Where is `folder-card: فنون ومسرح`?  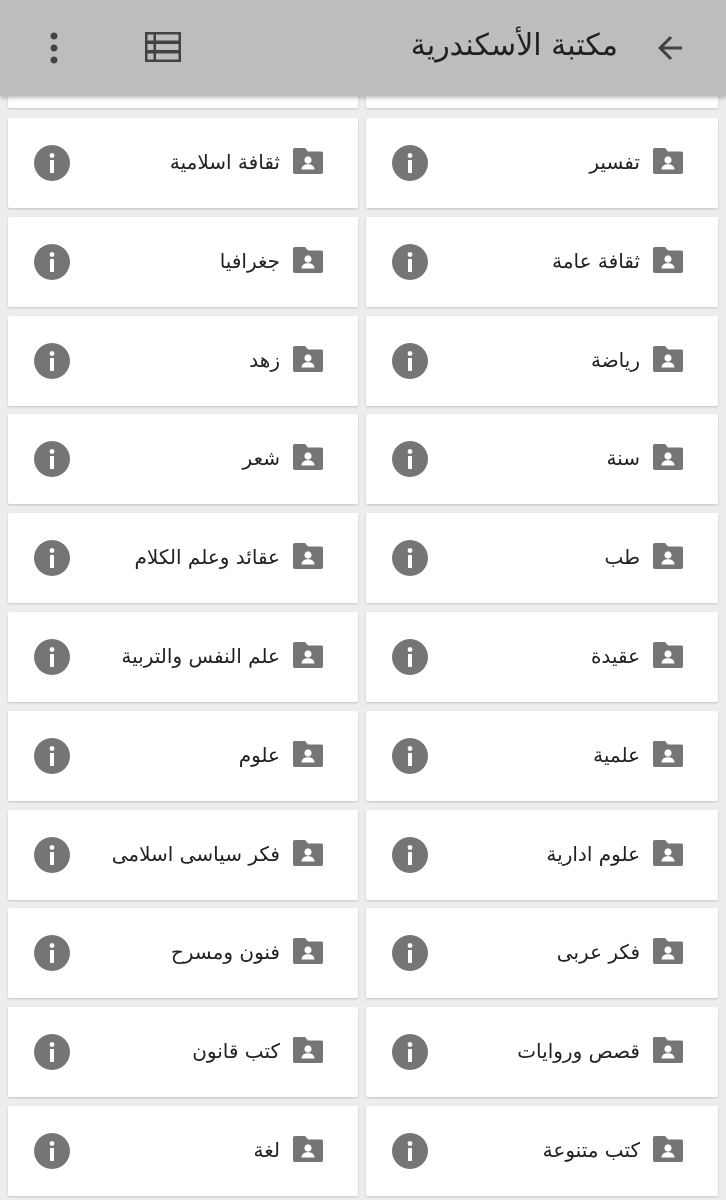
folder-card: فنون ومسرح is located at coordinates (183, 953).